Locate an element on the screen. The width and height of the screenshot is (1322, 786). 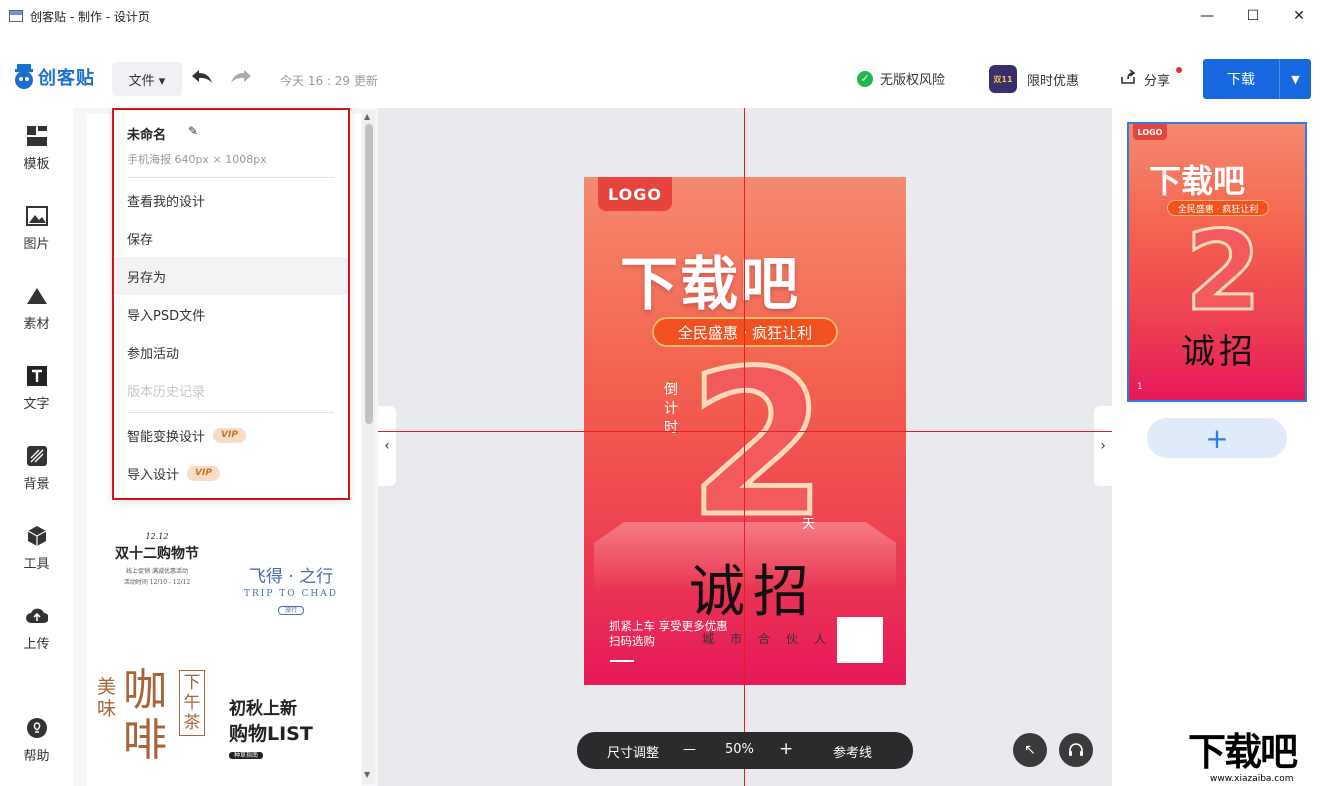
template-autumn-line2: 购物LIST is located at coordinates (271, 734).